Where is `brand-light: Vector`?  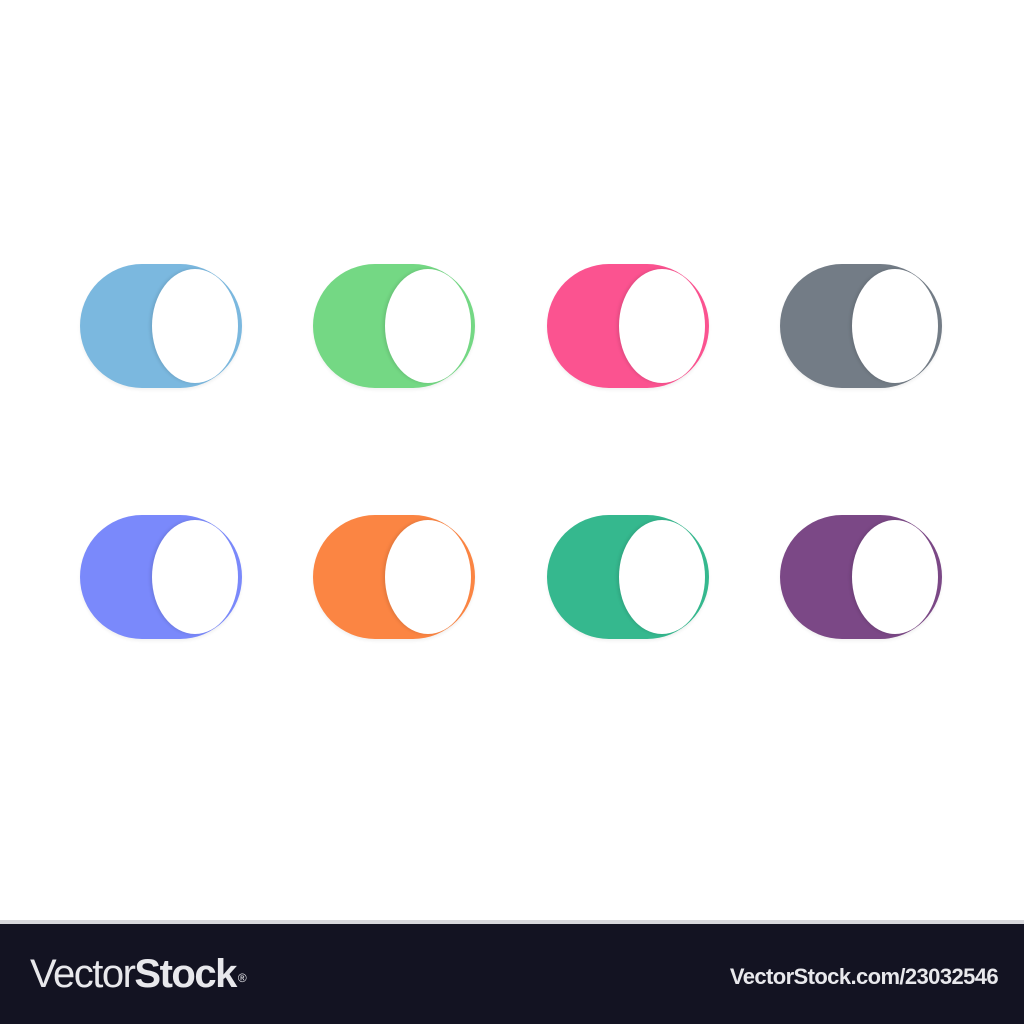 brand-light: Vector is located at coordinates (83, 974).